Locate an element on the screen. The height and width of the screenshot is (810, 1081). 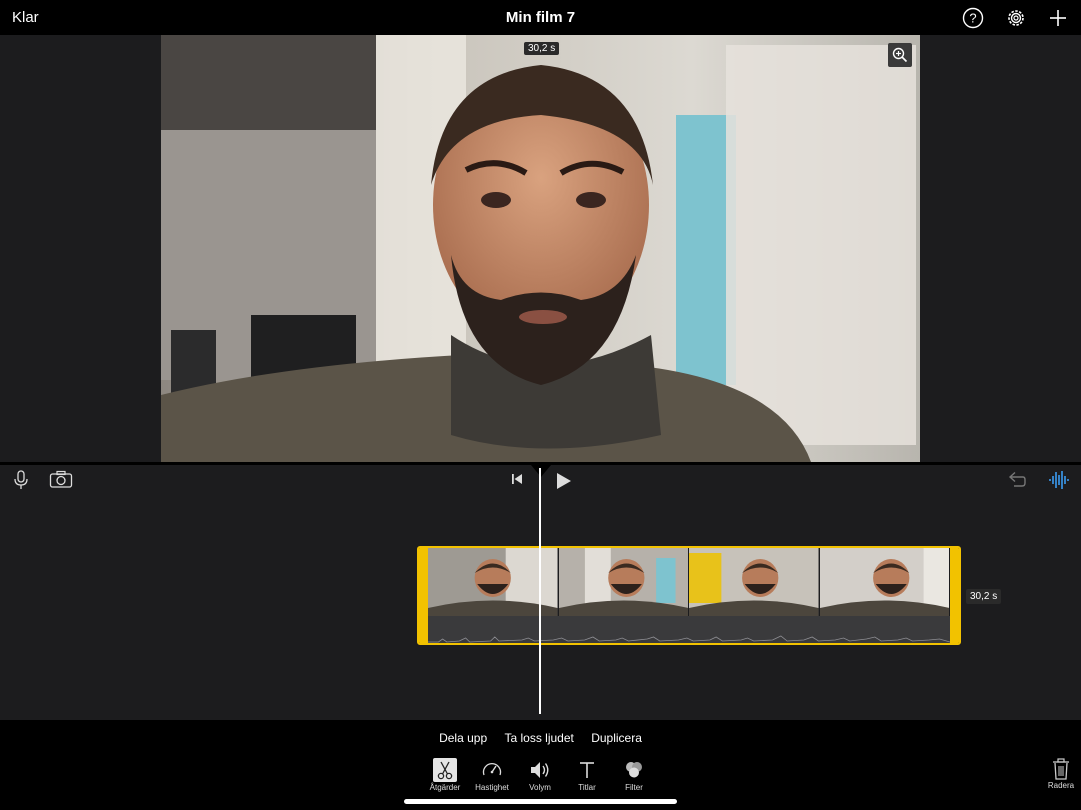
playhead-line is located at coordinates (540, 591).